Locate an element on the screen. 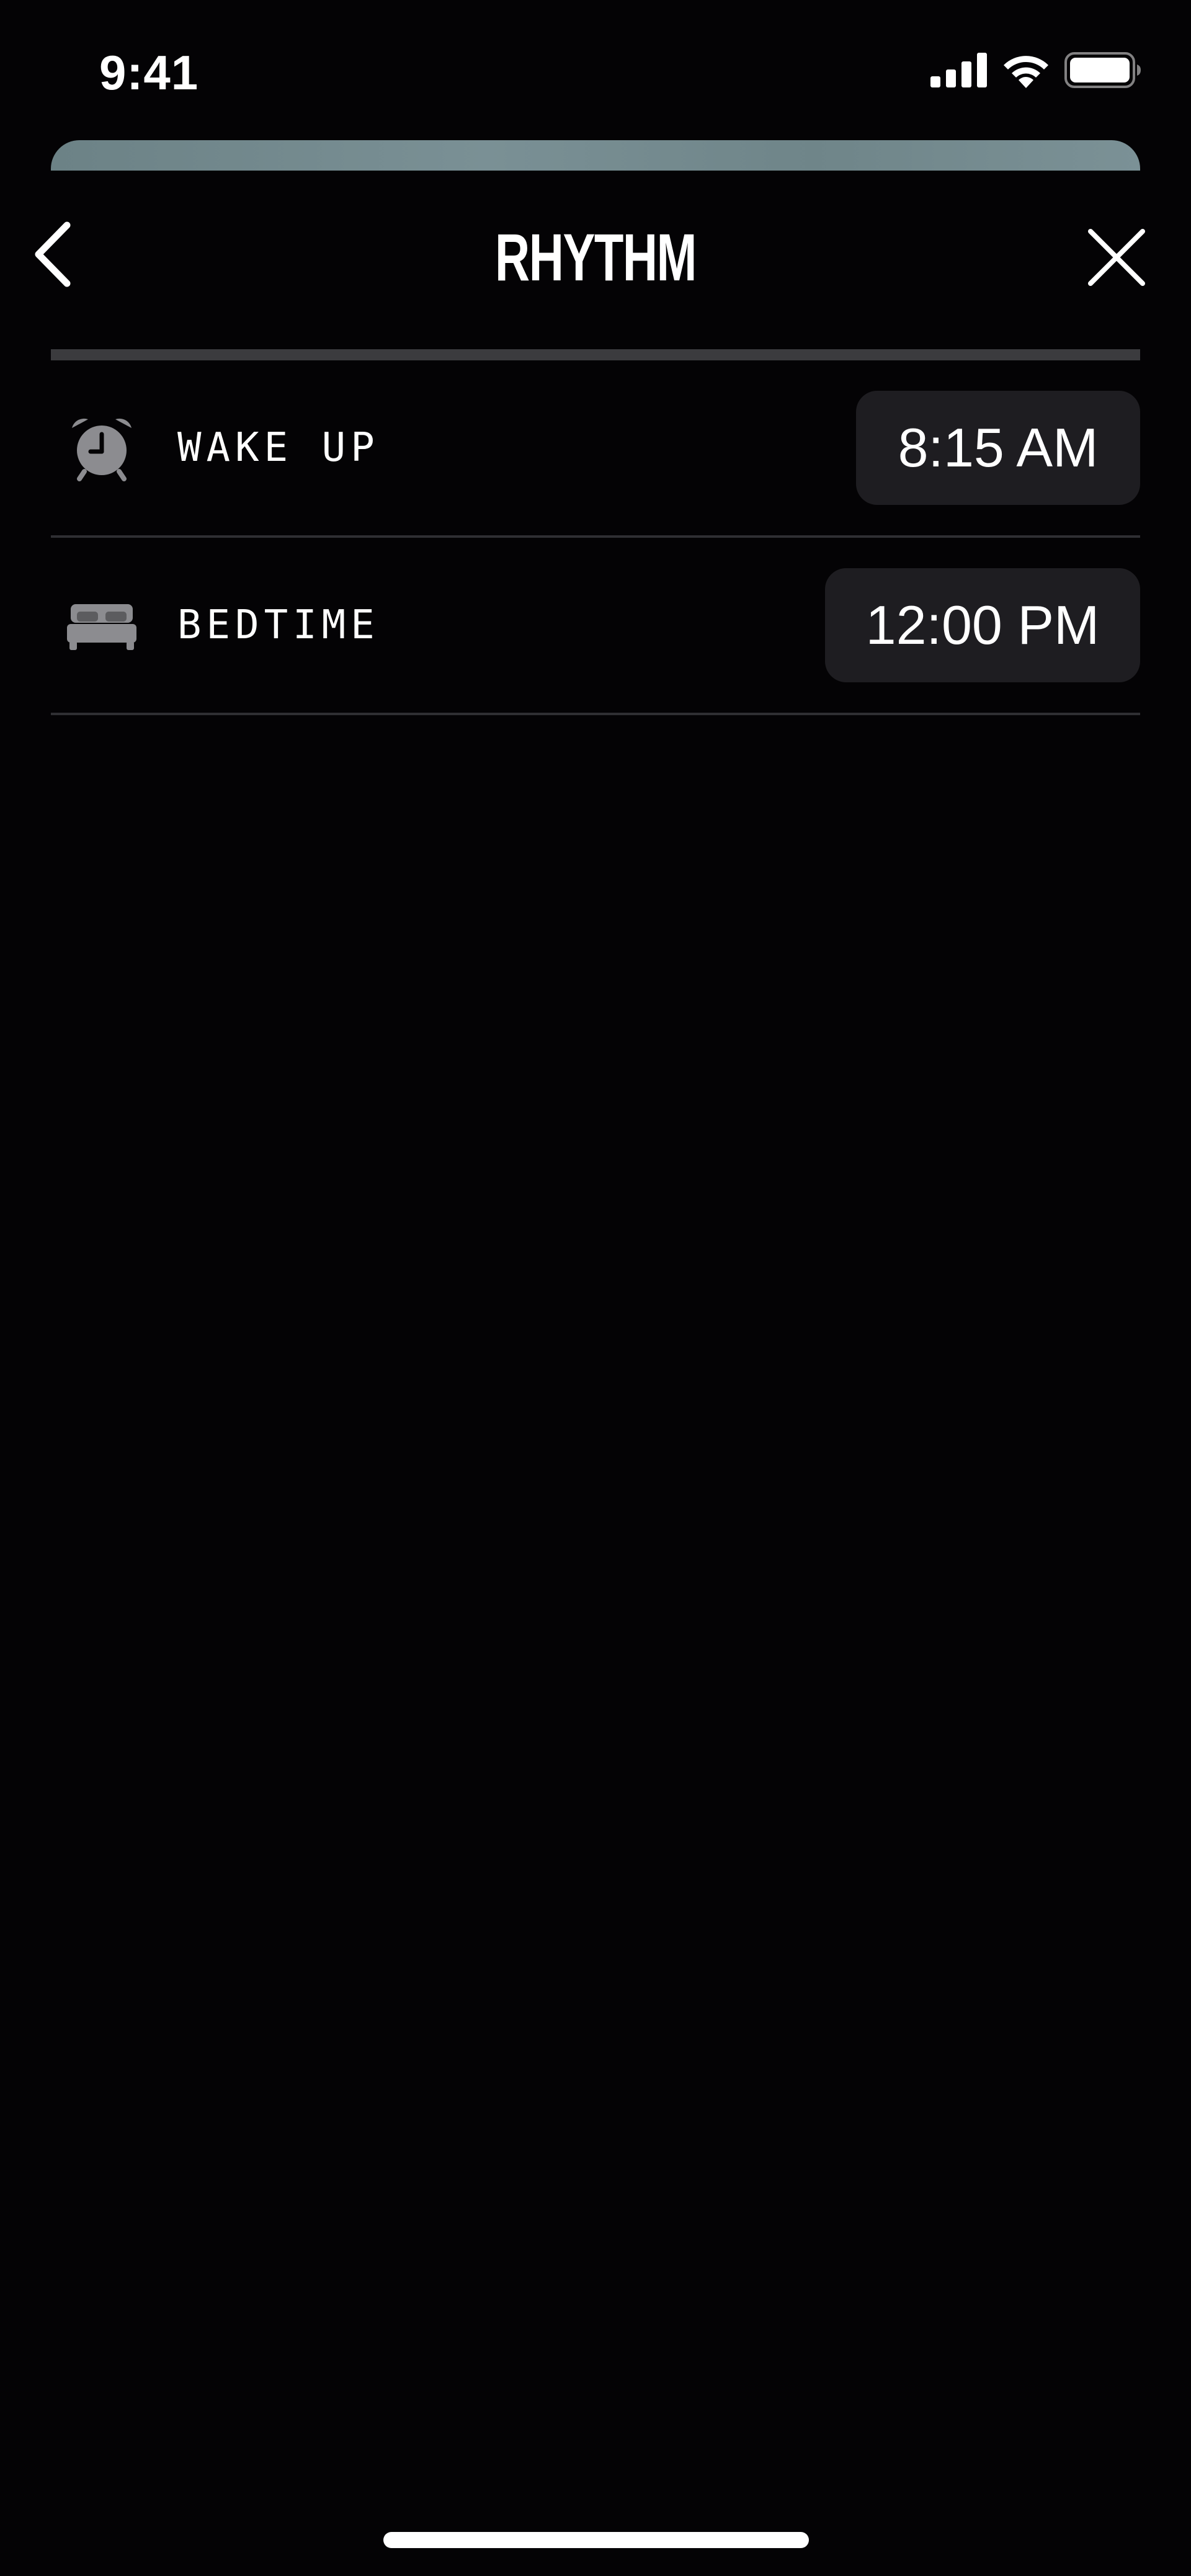 Image resolution: width=1191 pixels, height=2576 pixels. back-button is located at coordinates (53, 254).